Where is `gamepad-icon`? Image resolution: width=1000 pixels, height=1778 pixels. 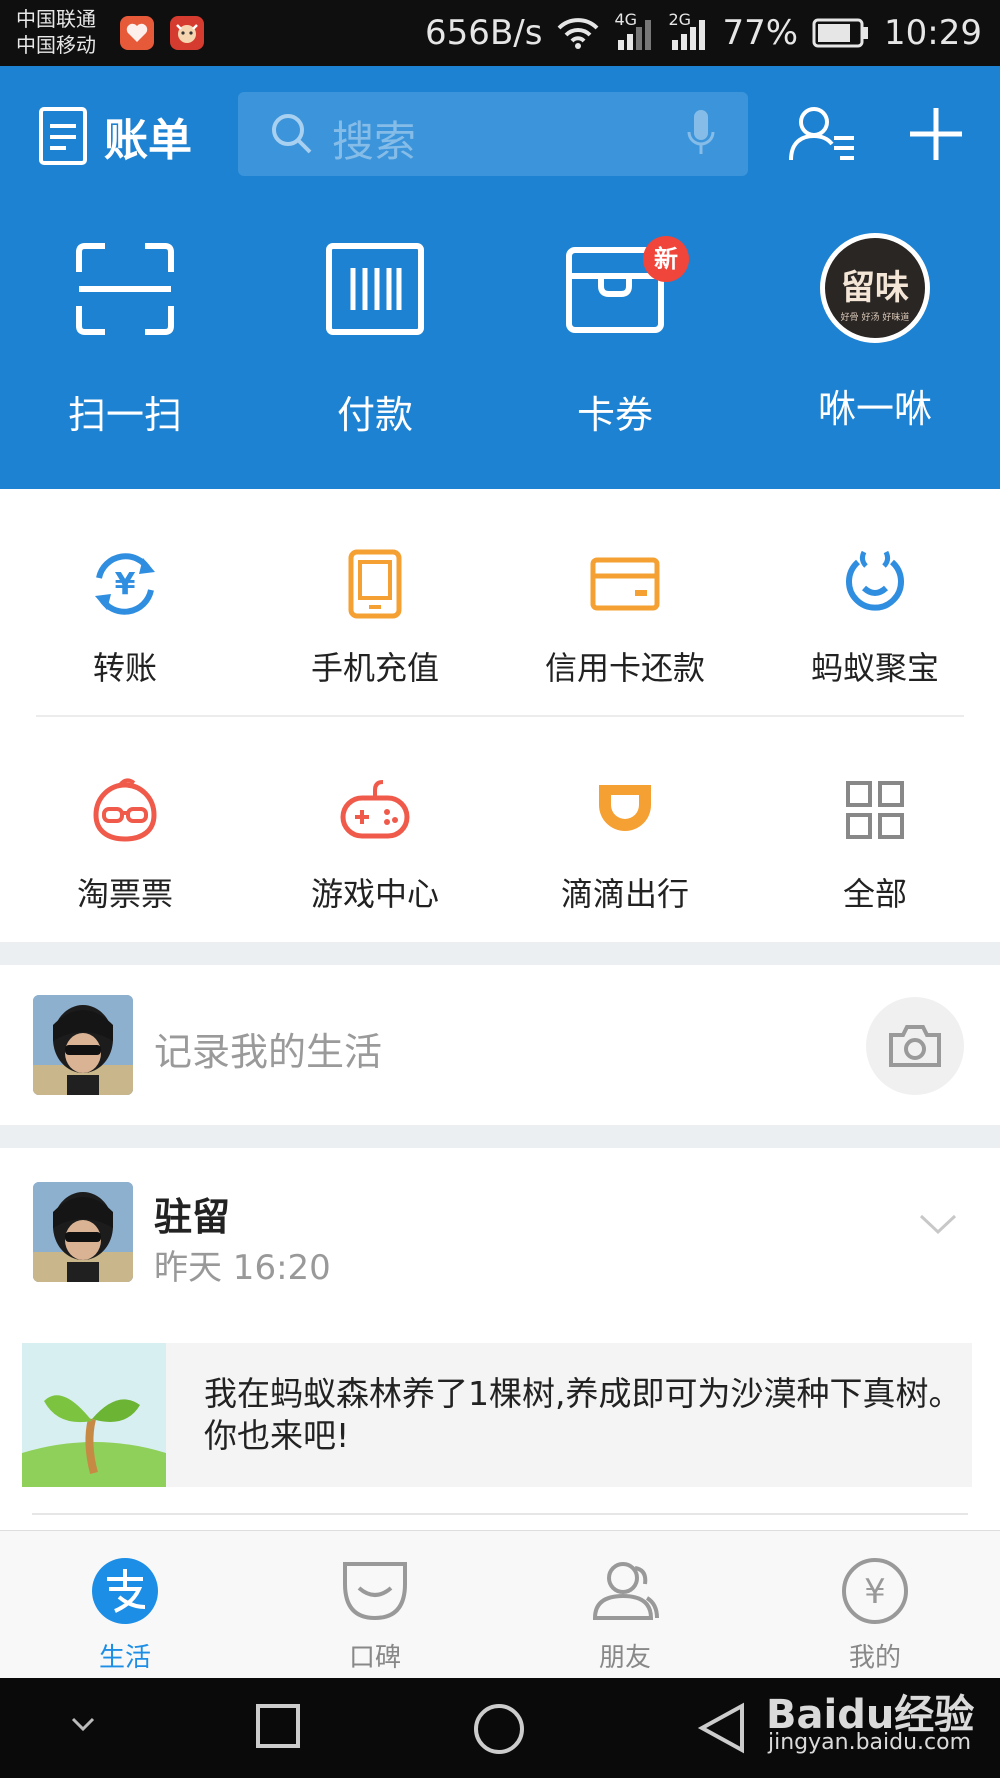 gamepad-icon is located at coordinates (375, 809).